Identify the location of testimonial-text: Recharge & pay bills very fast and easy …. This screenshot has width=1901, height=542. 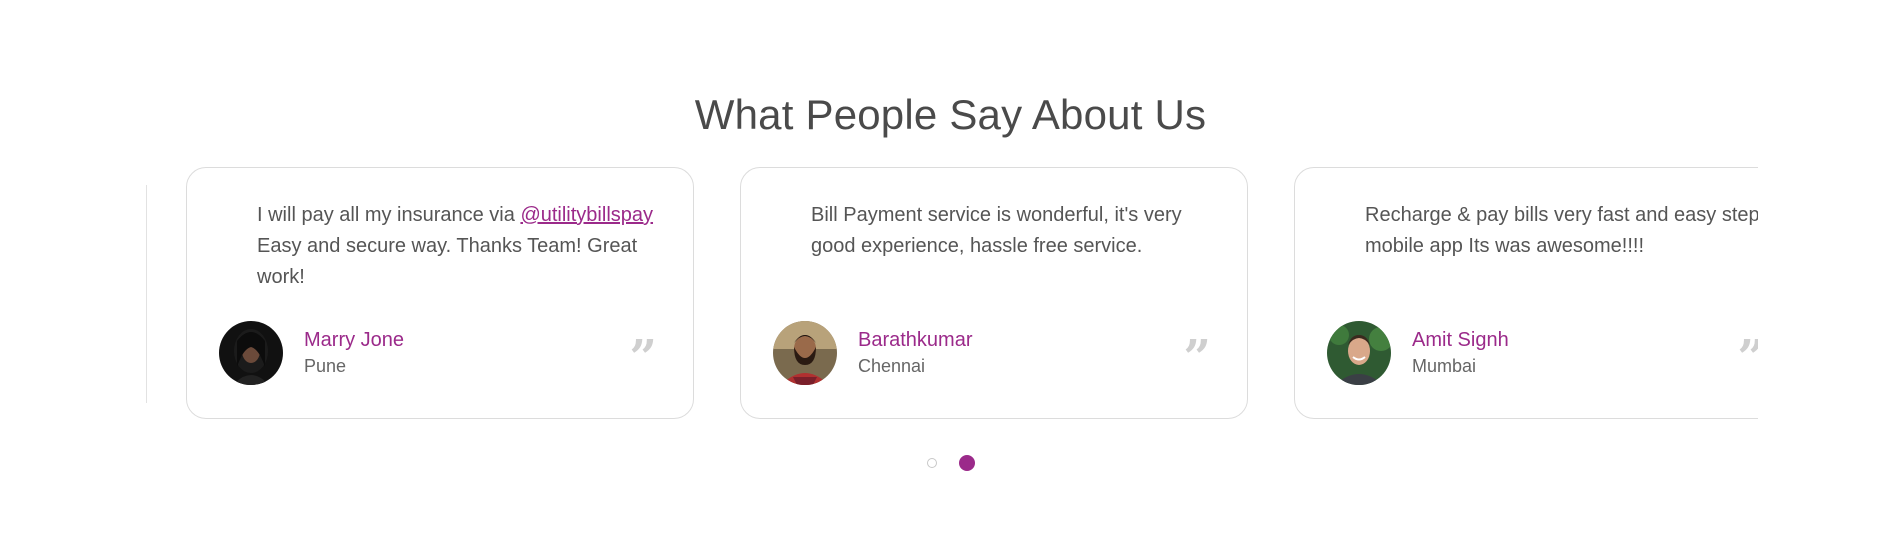
(1561, 230).